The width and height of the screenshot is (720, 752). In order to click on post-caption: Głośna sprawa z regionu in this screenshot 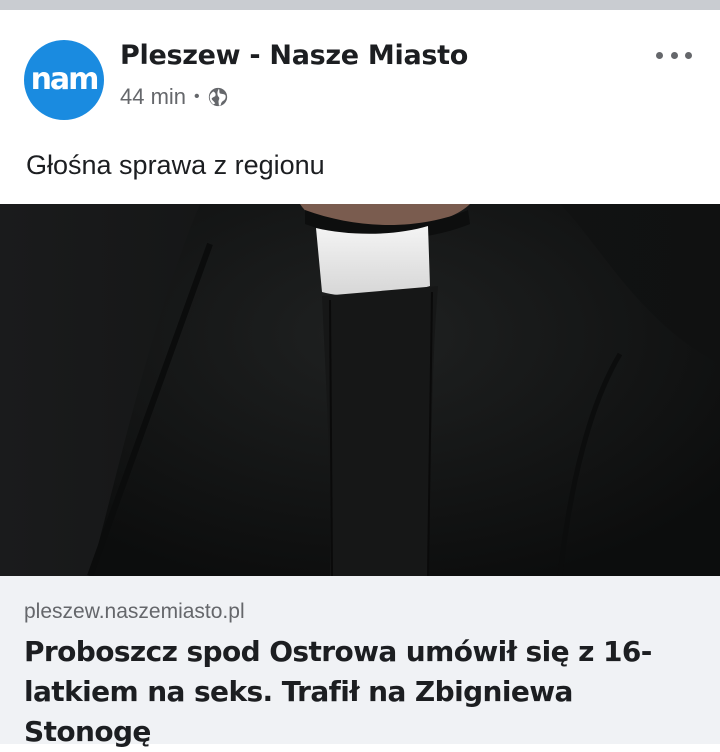, I will do `click(175, 165)`.